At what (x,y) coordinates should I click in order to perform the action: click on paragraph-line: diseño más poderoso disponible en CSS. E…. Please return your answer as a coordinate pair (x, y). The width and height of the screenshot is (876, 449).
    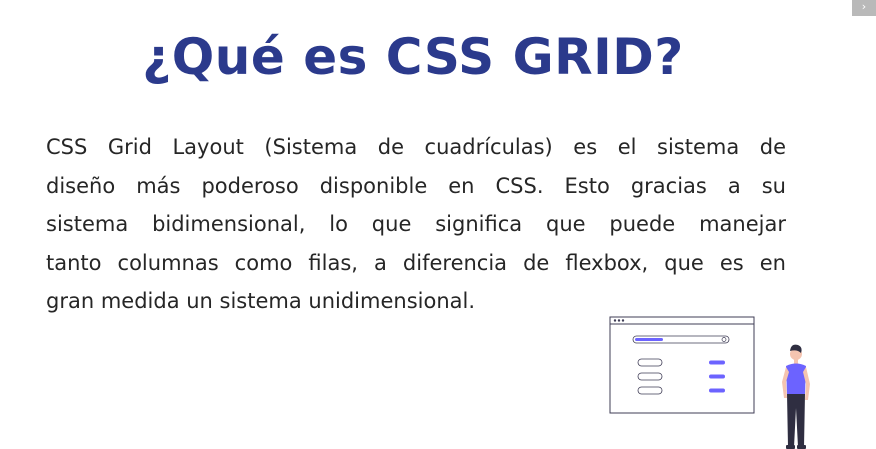
    Looking at the image, I should click on (416, 185).